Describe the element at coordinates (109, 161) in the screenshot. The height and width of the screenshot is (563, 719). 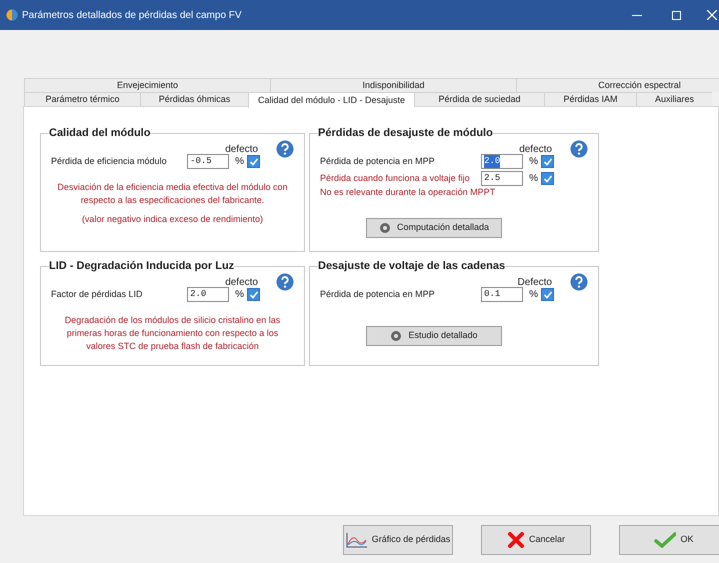
I see `field-label: Pérdida de eficiencia módulo` at that location.